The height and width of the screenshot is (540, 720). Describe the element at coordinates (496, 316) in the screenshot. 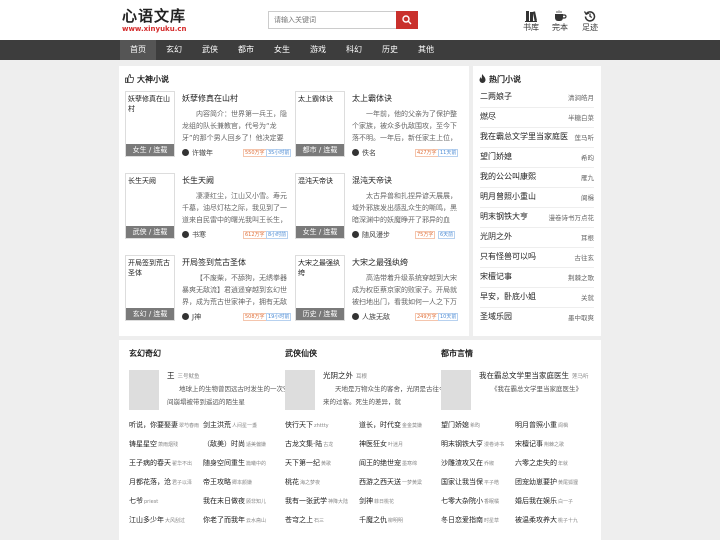

I see `hot-book-name: 圣域乐园` at that location.